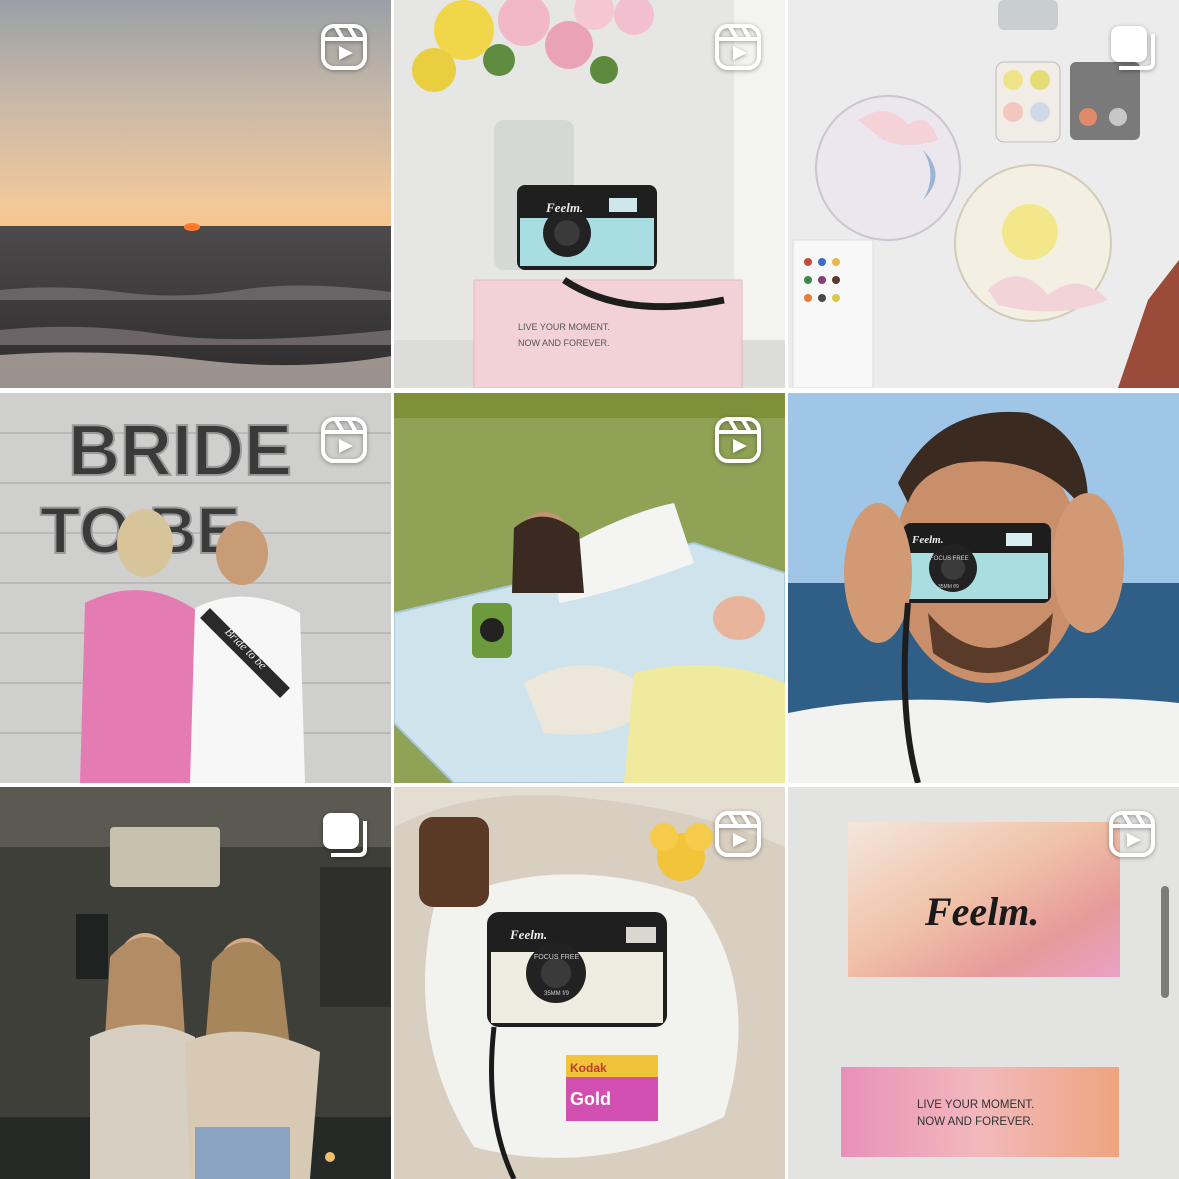 This screenshot has height=1179, width=1179. I want to click on film-brand-text: Kodak, so click(588, 1068).